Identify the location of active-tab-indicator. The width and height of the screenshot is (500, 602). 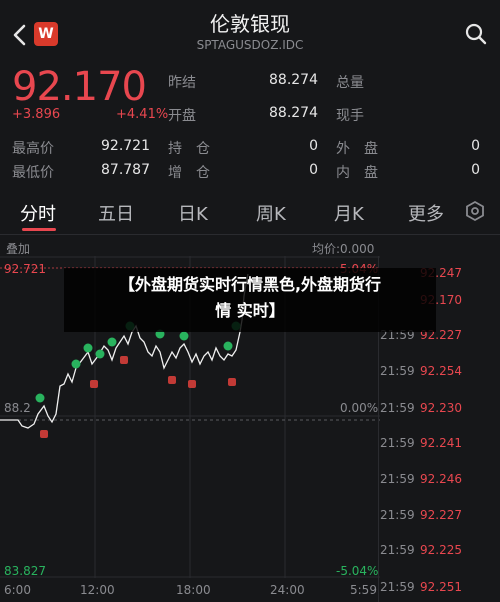
(39, 229).